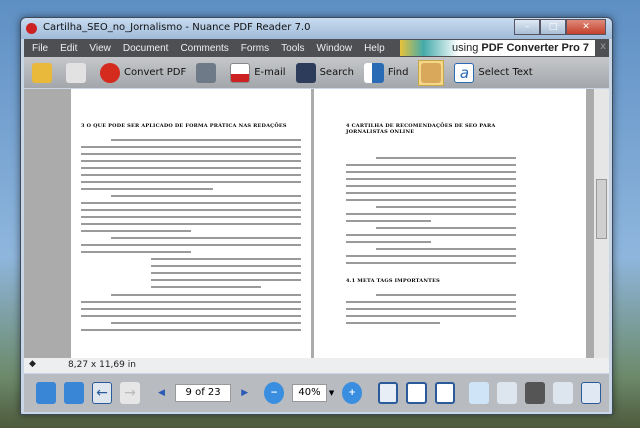 This screenshot has height=428, width=640. I want to click on email-icon, so click(240, 72).